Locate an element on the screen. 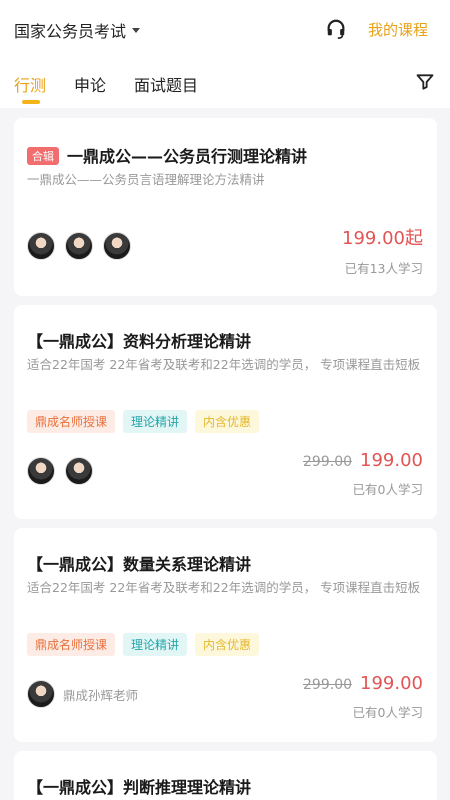 The height and width of the screenshot is (800, 450). headset-icon is located at coordinates (336, 29).